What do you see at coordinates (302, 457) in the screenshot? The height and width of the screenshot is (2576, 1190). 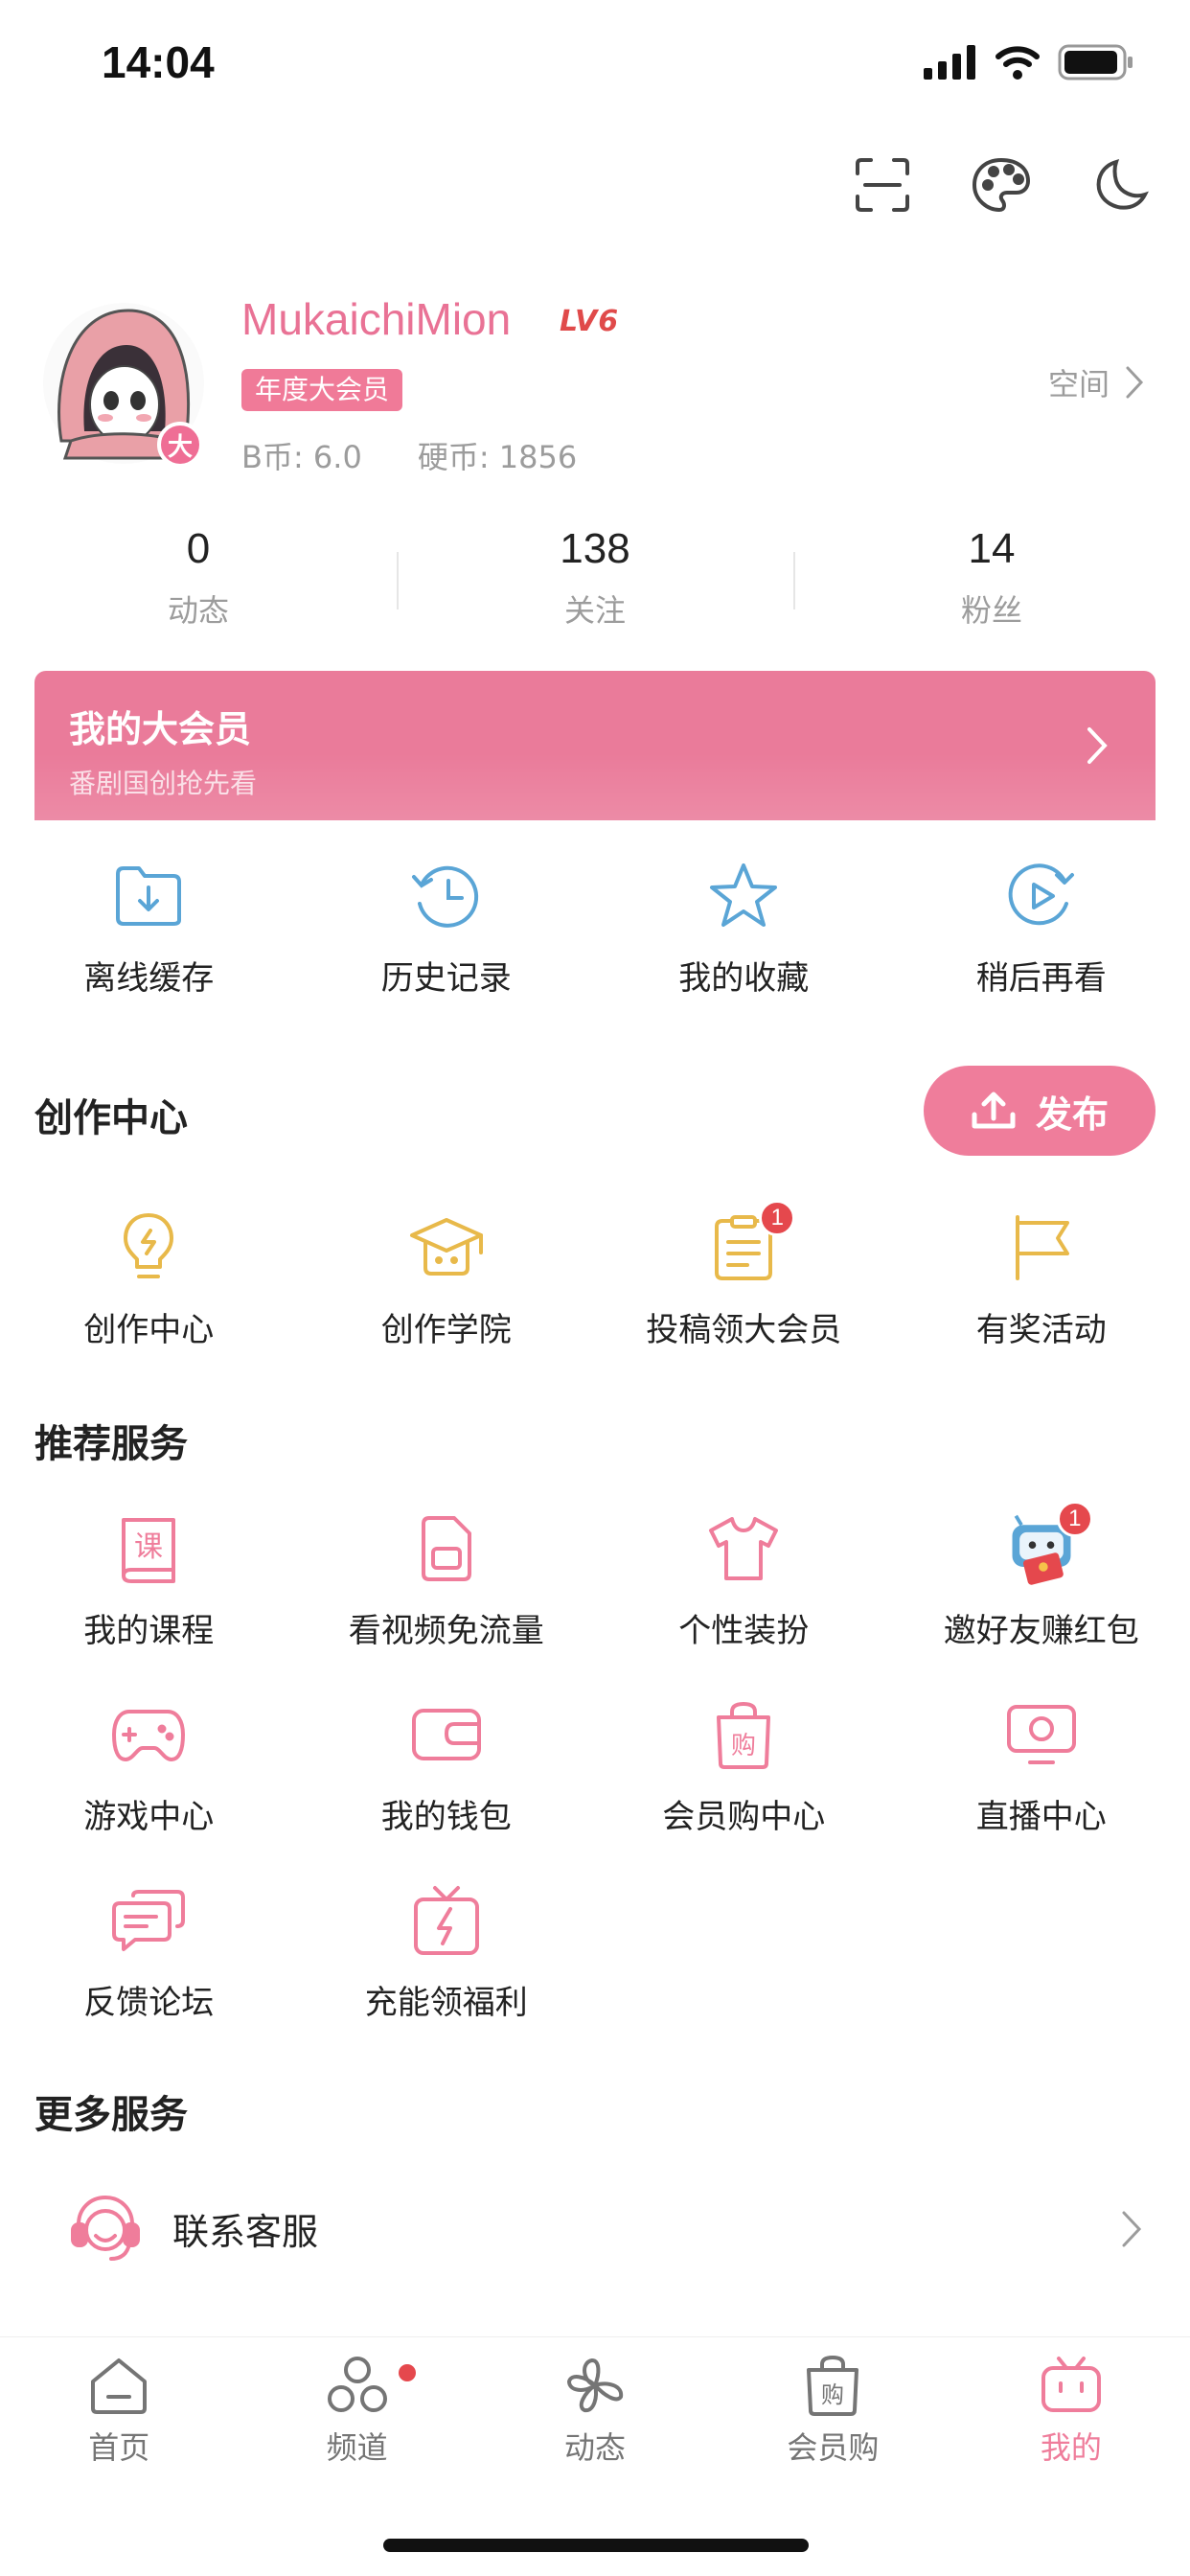 I see `b-coin-balance: B币: 6.0` at bounding box center [302, 457].